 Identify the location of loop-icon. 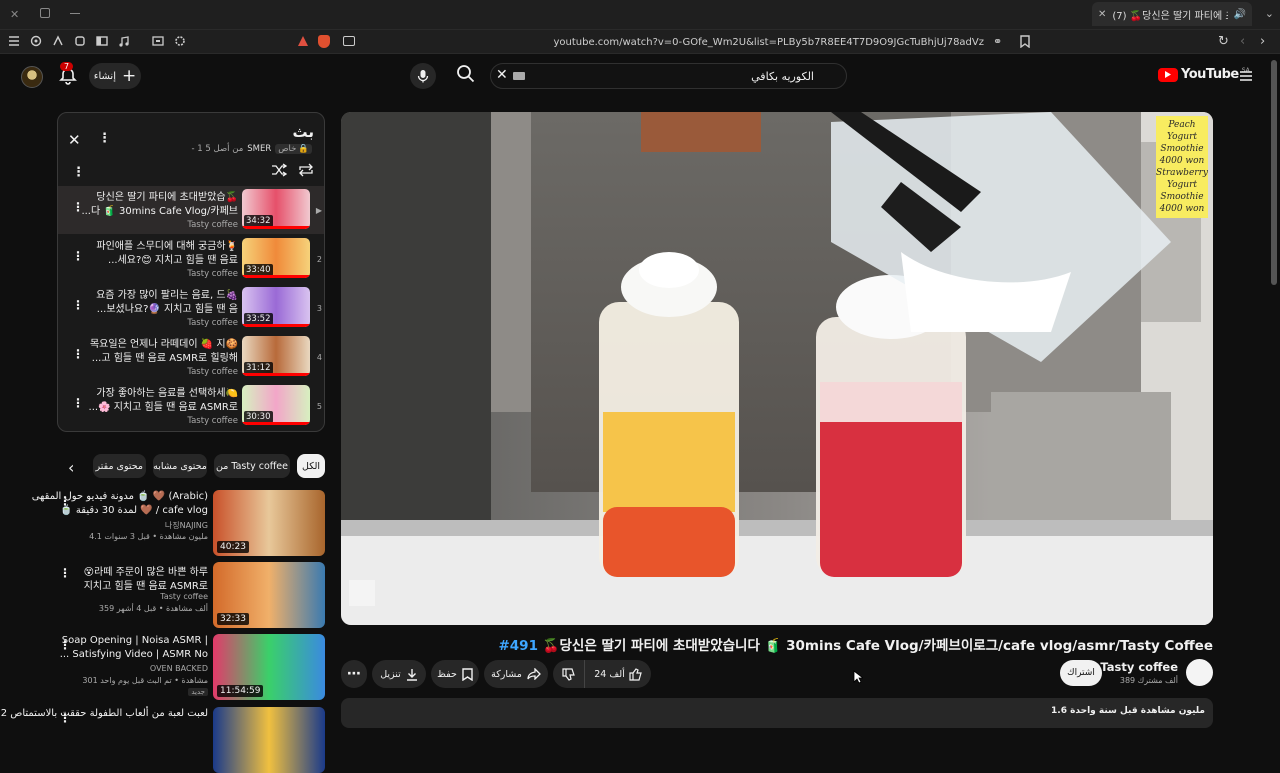
(306, 170).